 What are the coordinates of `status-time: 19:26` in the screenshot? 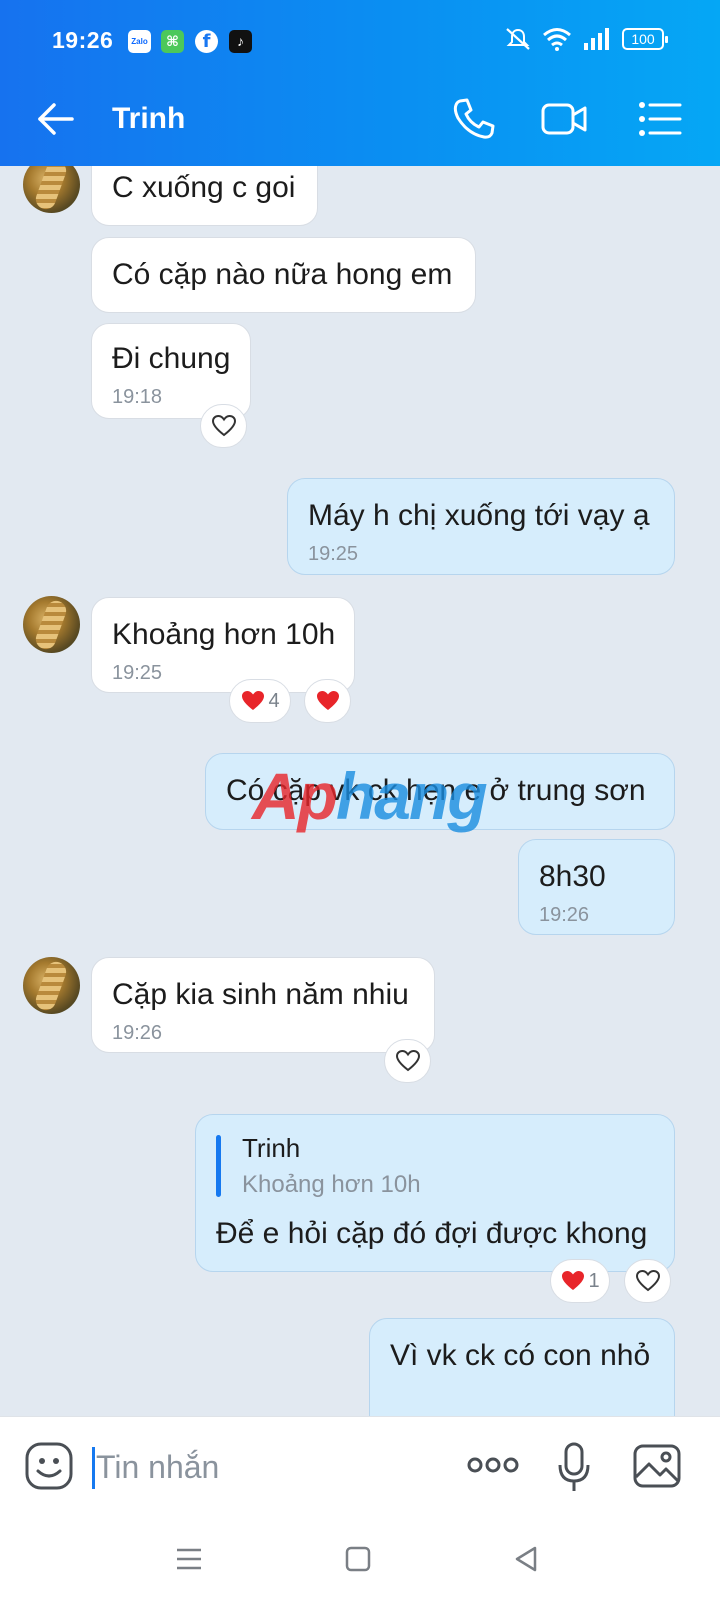 It's located at (83, 40).